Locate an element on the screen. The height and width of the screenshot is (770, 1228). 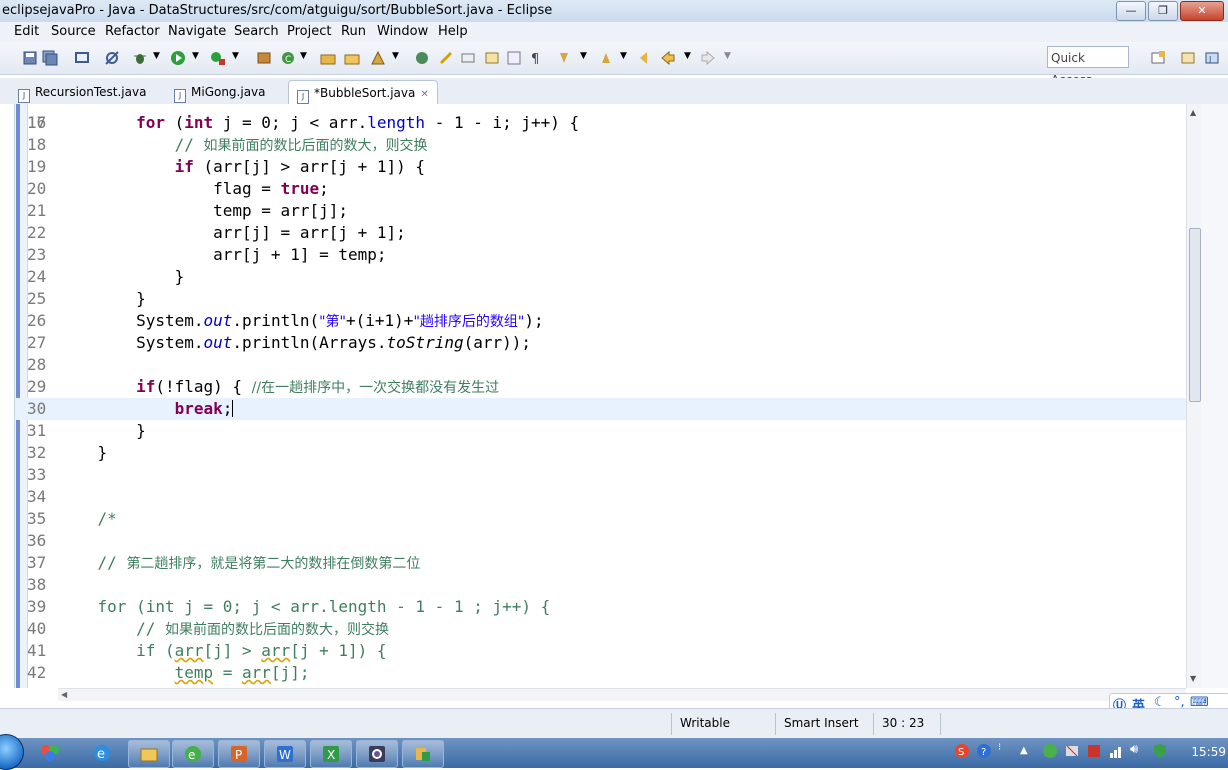
vertical-scrollbar: ▲ ▼ is located at coordinates (1194, 396).